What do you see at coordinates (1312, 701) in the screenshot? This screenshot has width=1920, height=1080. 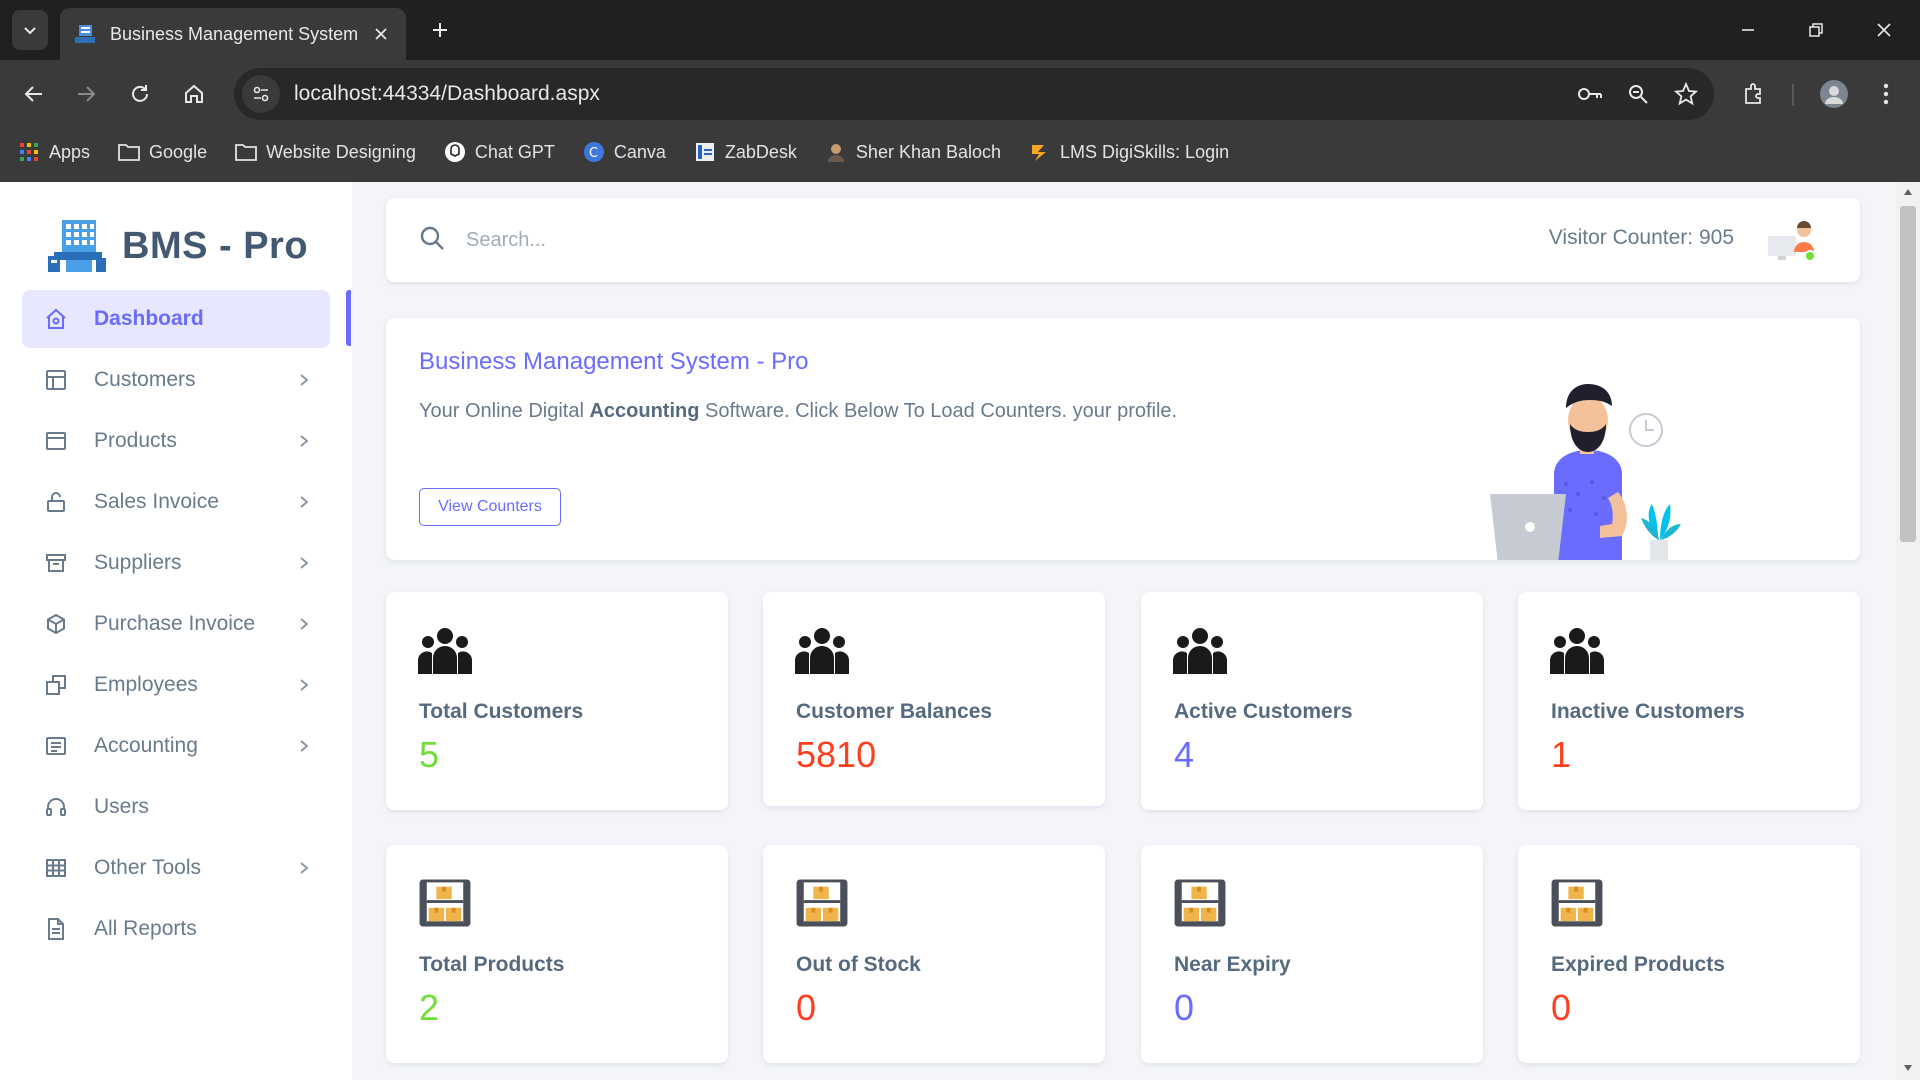 I see `stat-card-active-customers: Active Customers 4` at bounding box center [1312, 701].